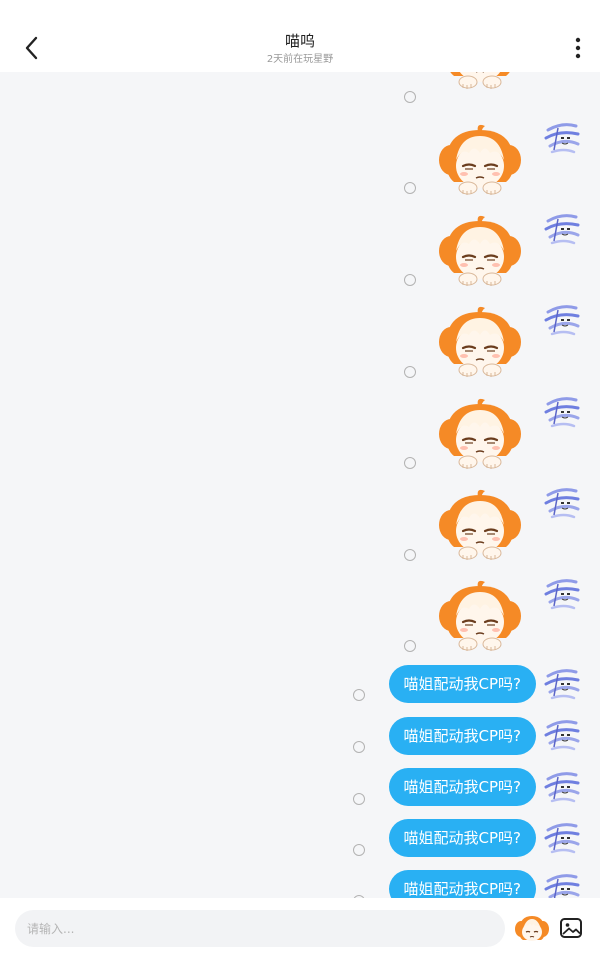 This screenshot has height=960, width=600. I want to click on sticker-face-icon, so click(532, 928).